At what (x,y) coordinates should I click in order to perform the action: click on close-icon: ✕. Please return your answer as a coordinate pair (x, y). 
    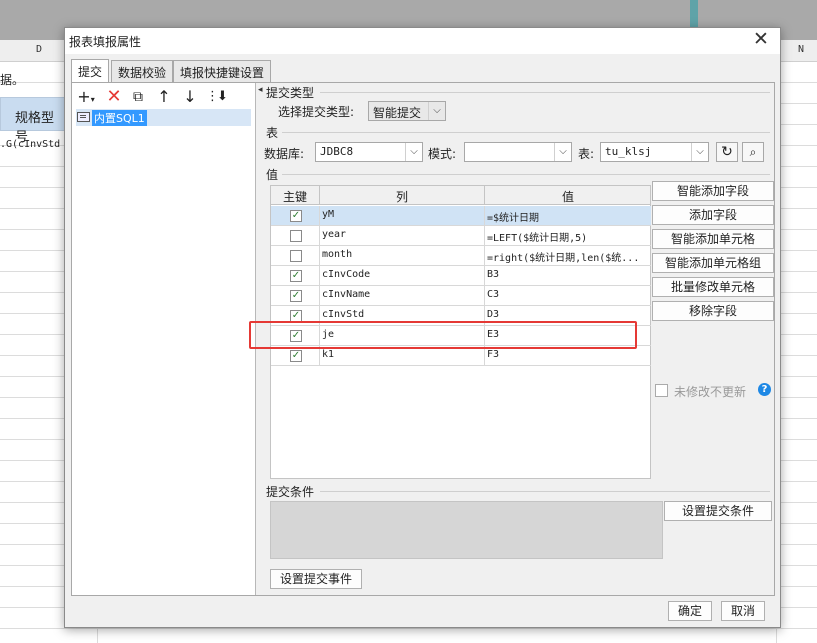
    Looking at the image, I should click on (761, 40).